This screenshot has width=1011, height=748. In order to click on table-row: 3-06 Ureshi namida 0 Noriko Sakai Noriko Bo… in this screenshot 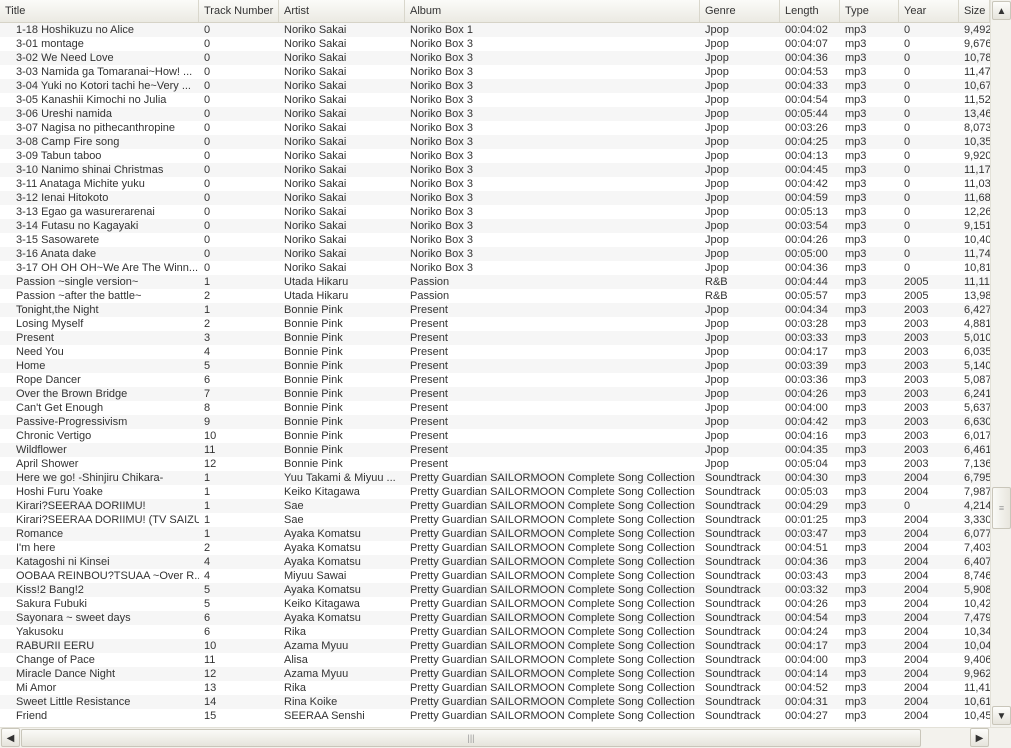, I will do `click(495, 114)`.